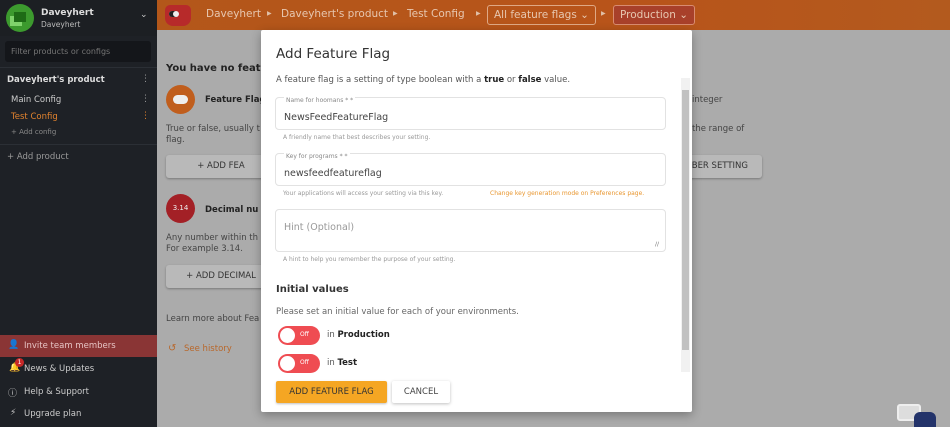 The height and width of the screenshot is (427, 950). What do you see at coordinates (470, 113) in the screenshot?
I see `name-field: Name for hoomans * * NewsFeedFeatureFlag` at bounding box center [470, 113].